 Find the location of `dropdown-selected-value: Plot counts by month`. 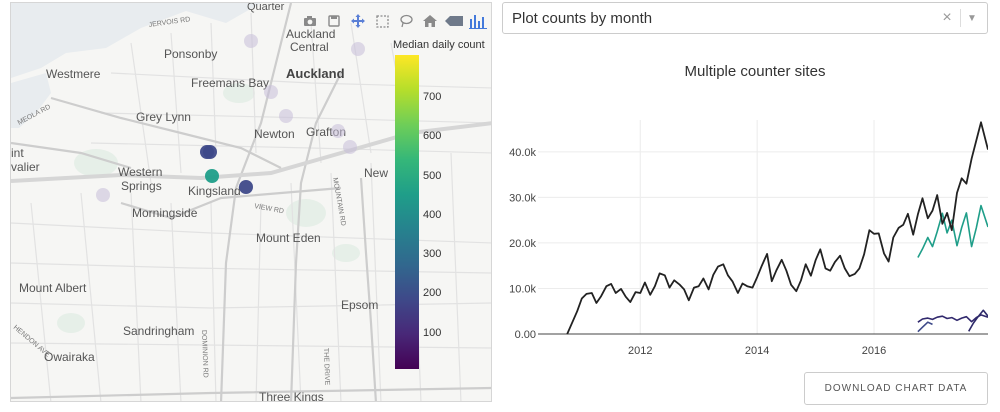

dropdown-selected-value: Plot counts by month is located at coordinates (582, 18).